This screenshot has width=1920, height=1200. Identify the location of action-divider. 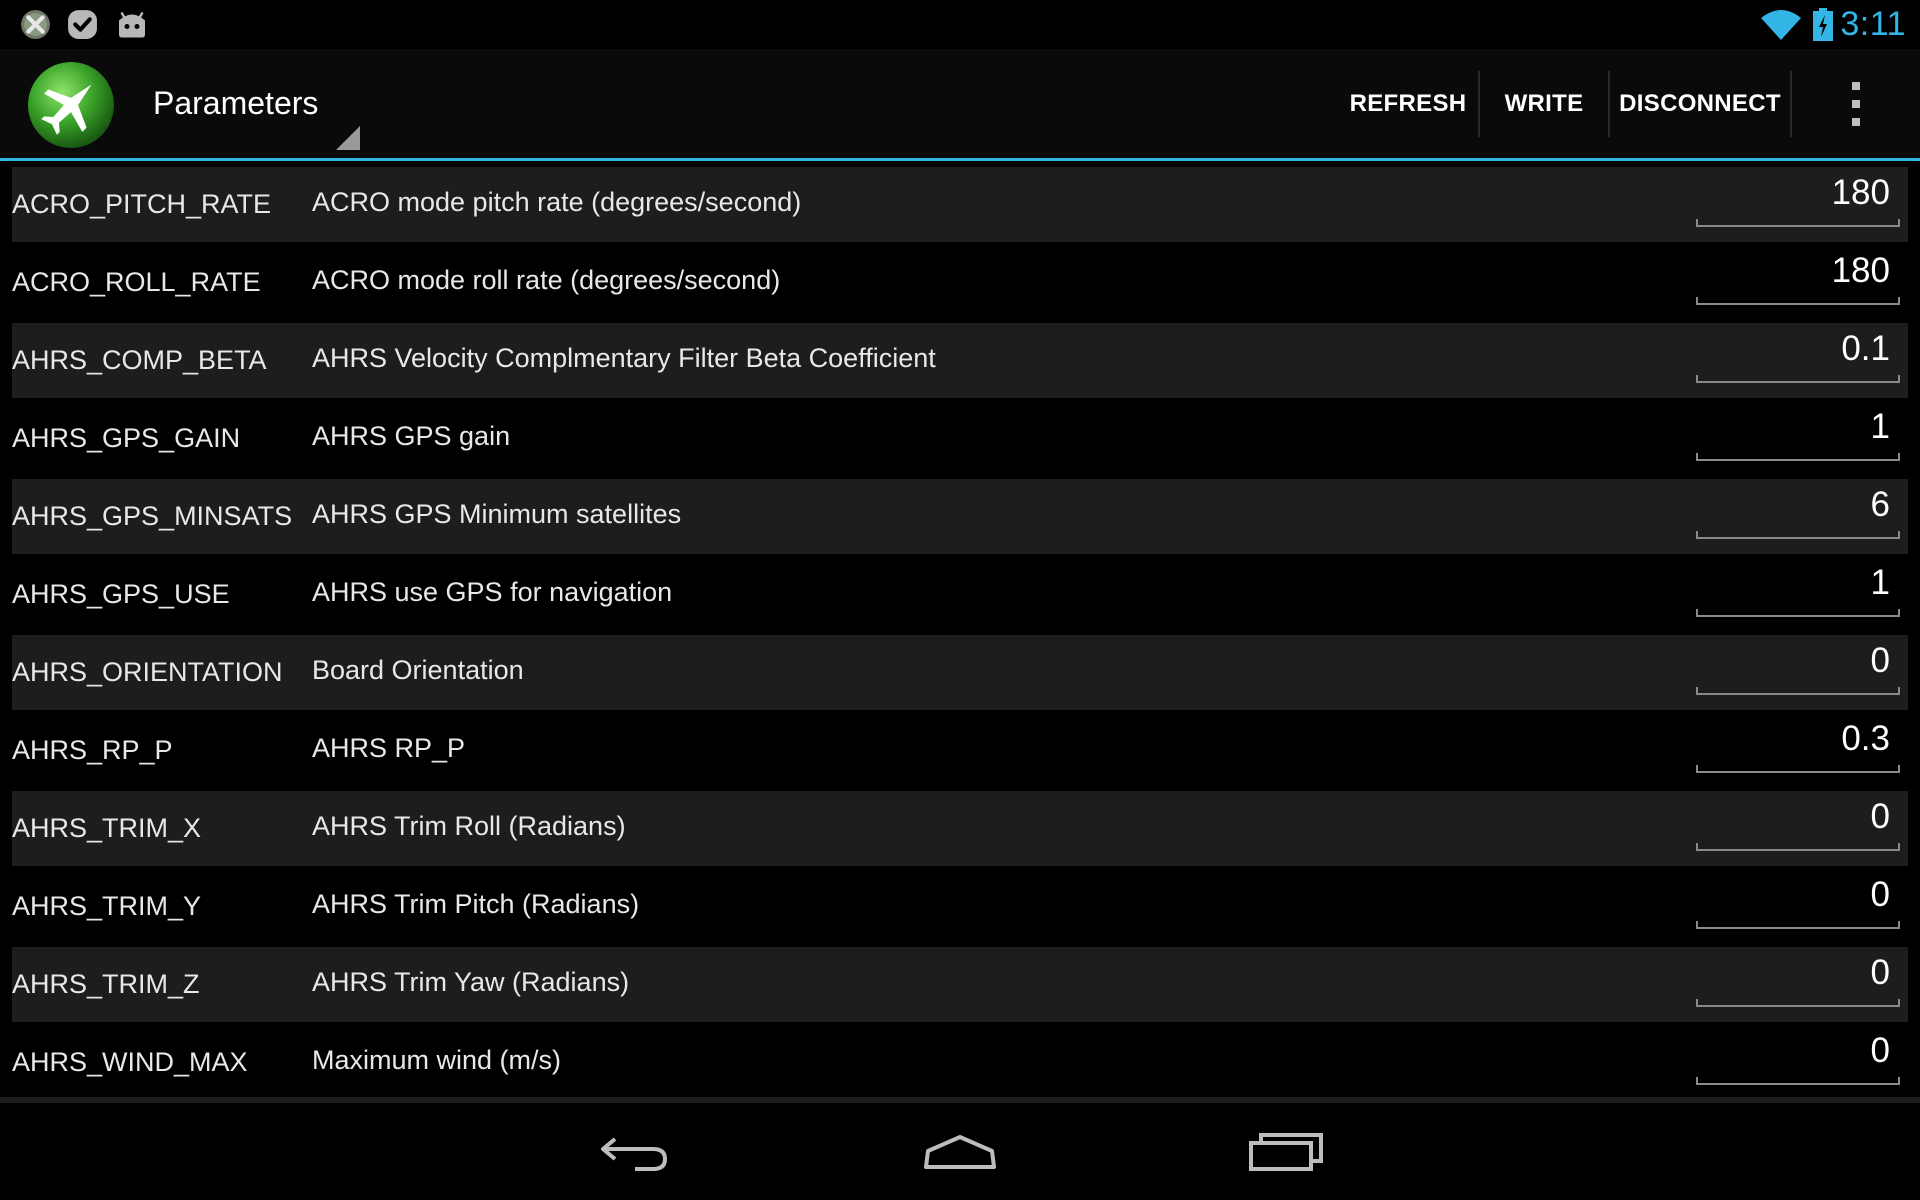
(1791, 104).